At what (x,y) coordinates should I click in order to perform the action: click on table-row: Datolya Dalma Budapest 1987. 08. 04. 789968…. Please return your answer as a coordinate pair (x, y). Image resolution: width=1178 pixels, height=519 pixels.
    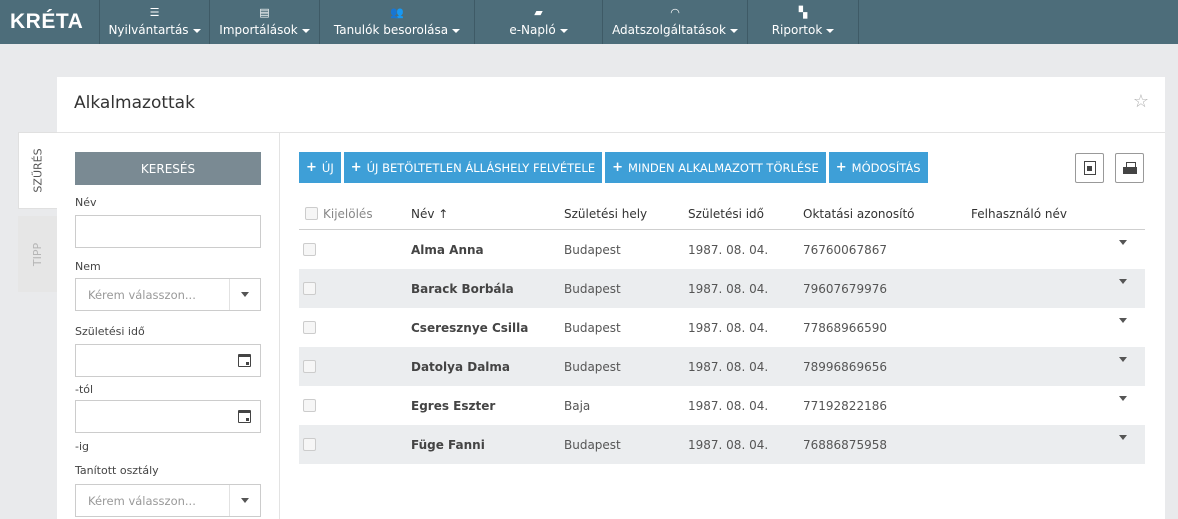
    Looking at the image, I should click on (722, 366).